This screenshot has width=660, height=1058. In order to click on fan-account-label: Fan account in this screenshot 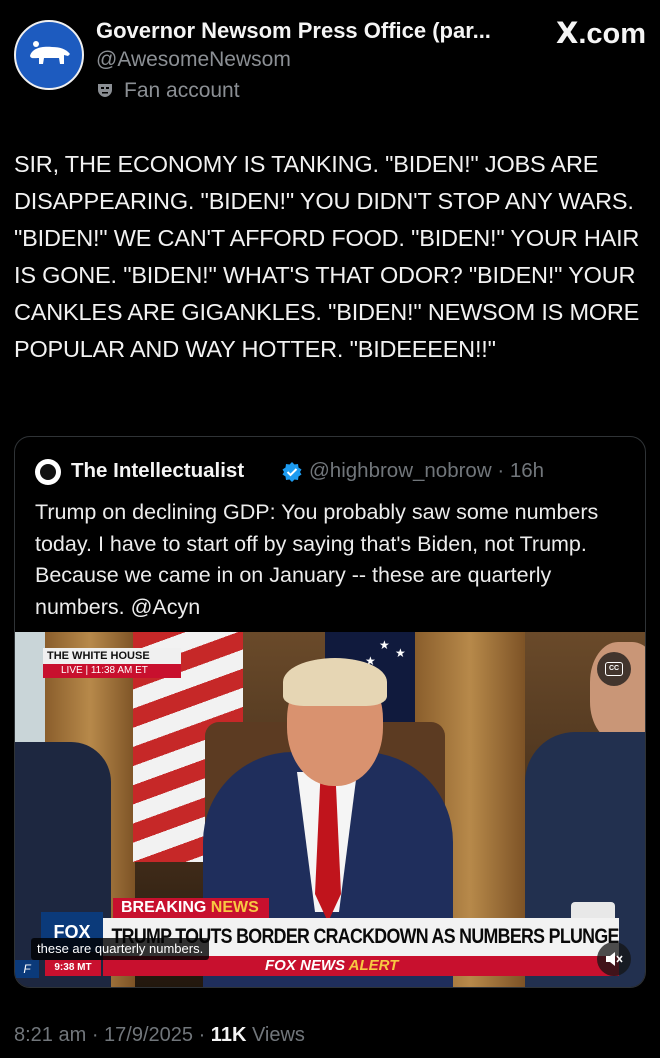, I will do `click(168, 91)`.